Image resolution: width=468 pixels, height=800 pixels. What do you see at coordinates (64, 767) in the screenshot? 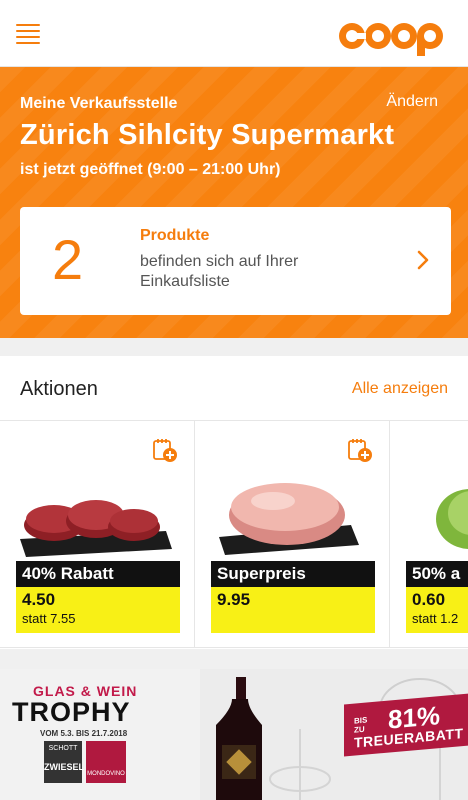
I see `brand1-big: ZWIESEL` at bounding box center [64, 767].